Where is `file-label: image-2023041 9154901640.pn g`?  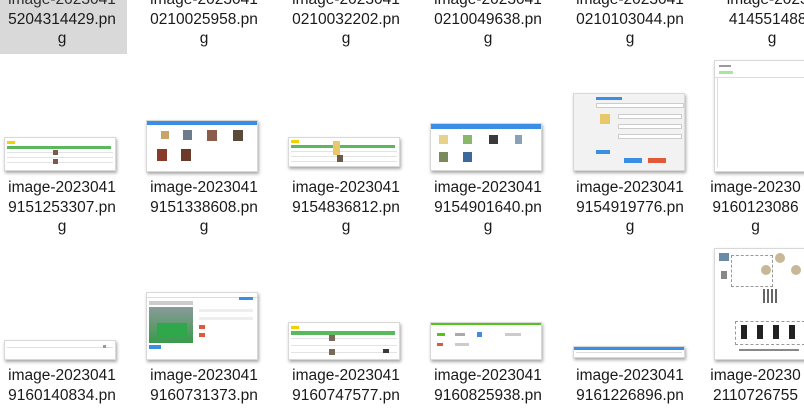
file-label: image-2023041 9154901640.pn g is located at coordinates (488, 207).